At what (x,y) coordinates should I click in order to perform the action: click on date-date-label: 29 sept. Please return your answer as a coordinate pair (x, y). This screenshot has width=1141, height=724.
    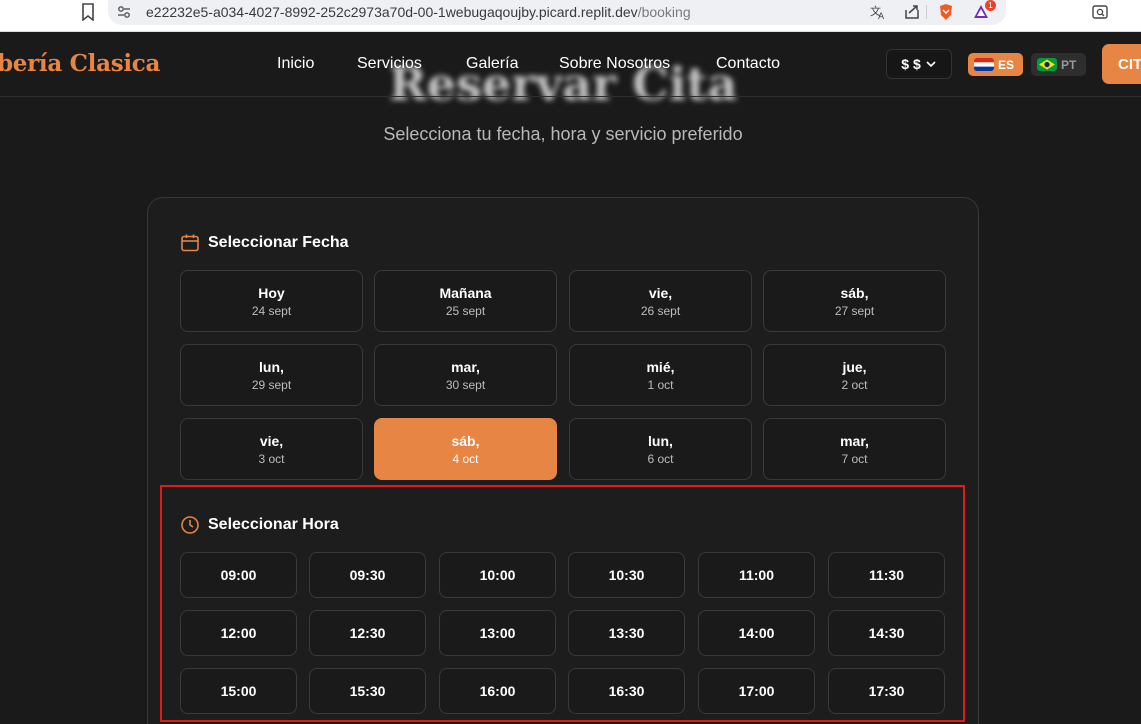
    Looking at the image, I should click on (271, 385).